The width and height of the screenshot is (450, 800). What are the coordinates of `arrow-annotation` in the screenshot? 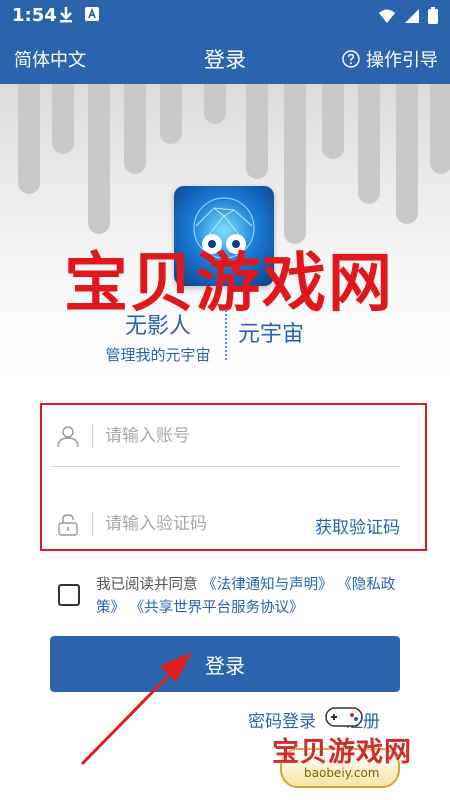 It's located at (136, 709).